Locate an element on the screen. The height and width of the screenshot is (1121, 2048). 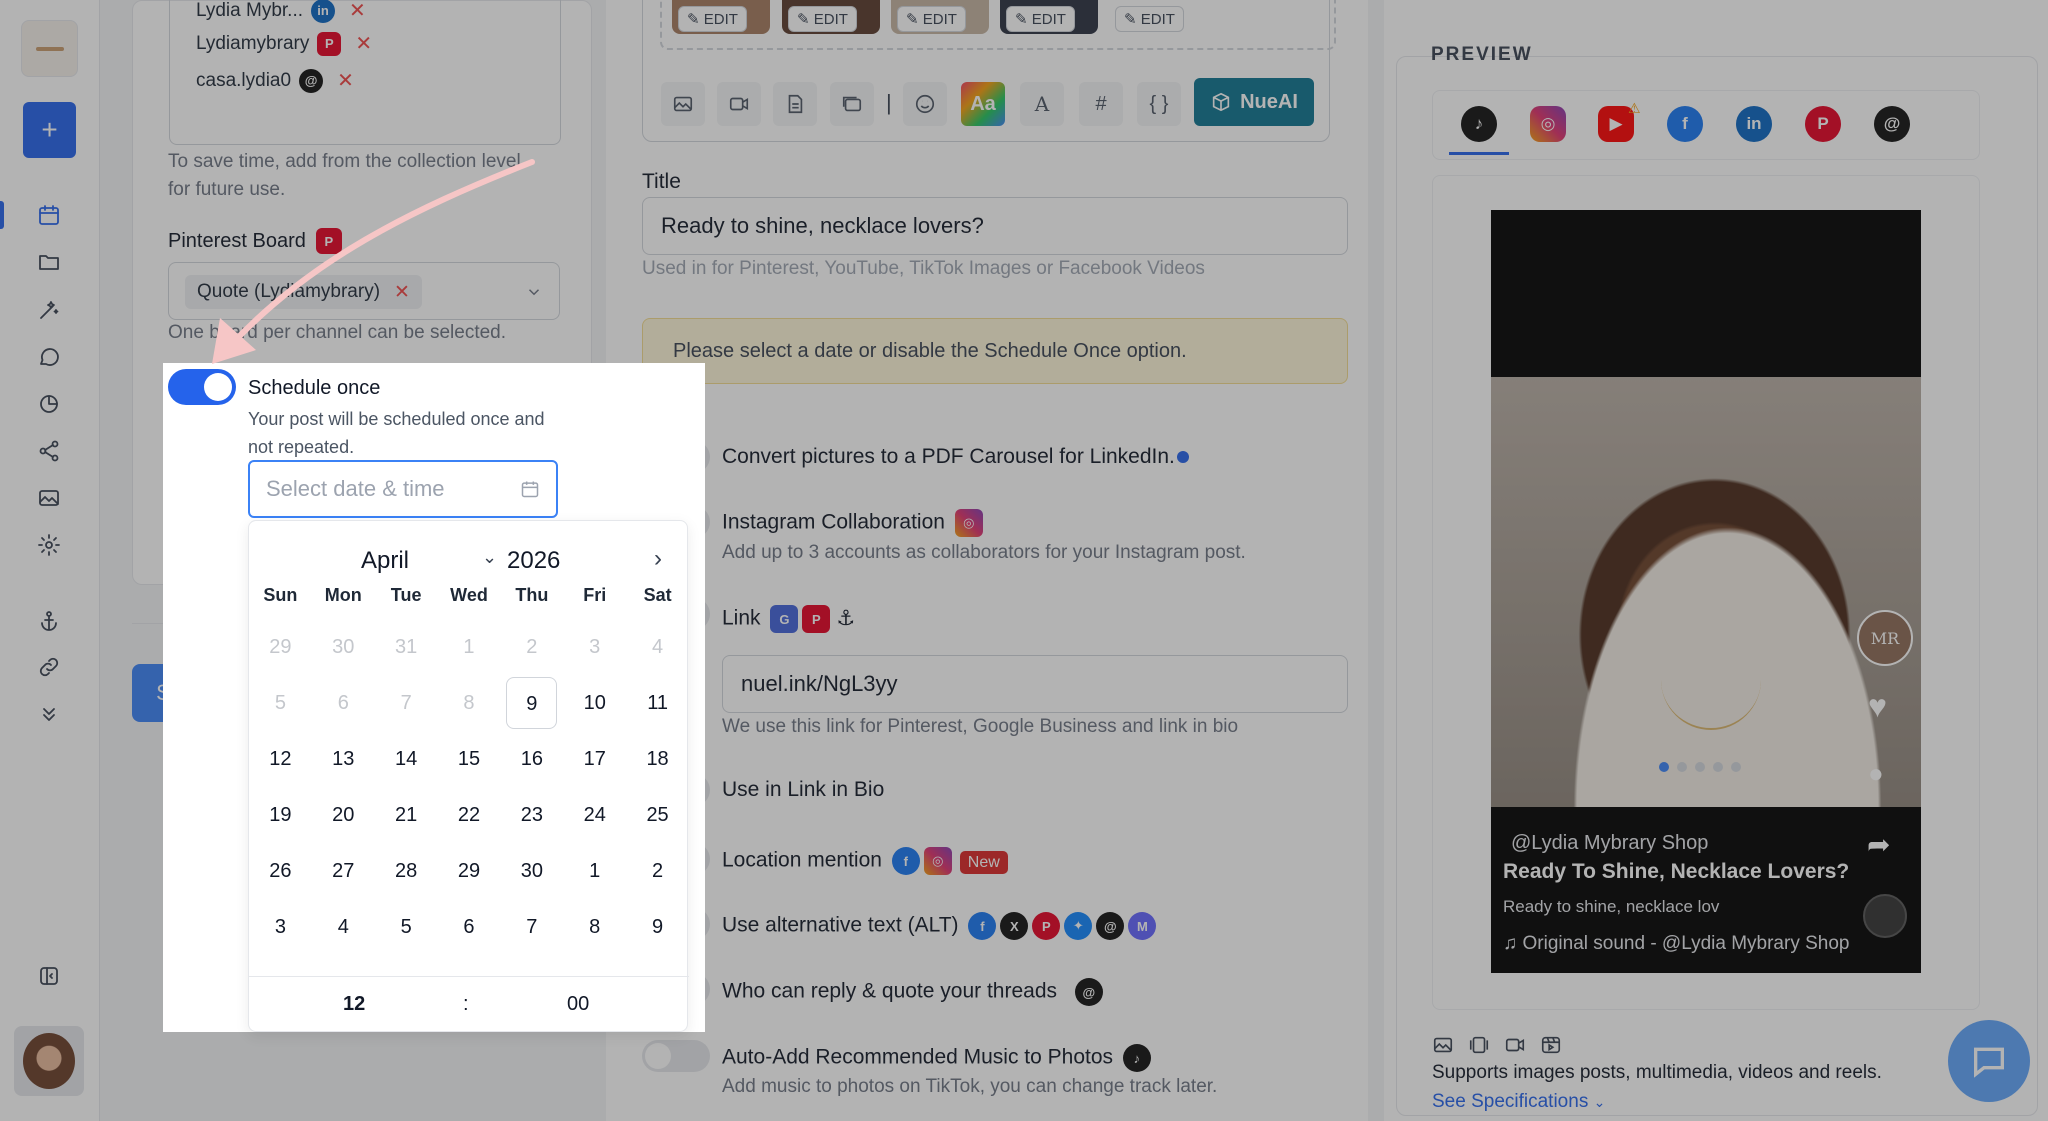
weekday-label: Sat is located at coordinates (657, 595).